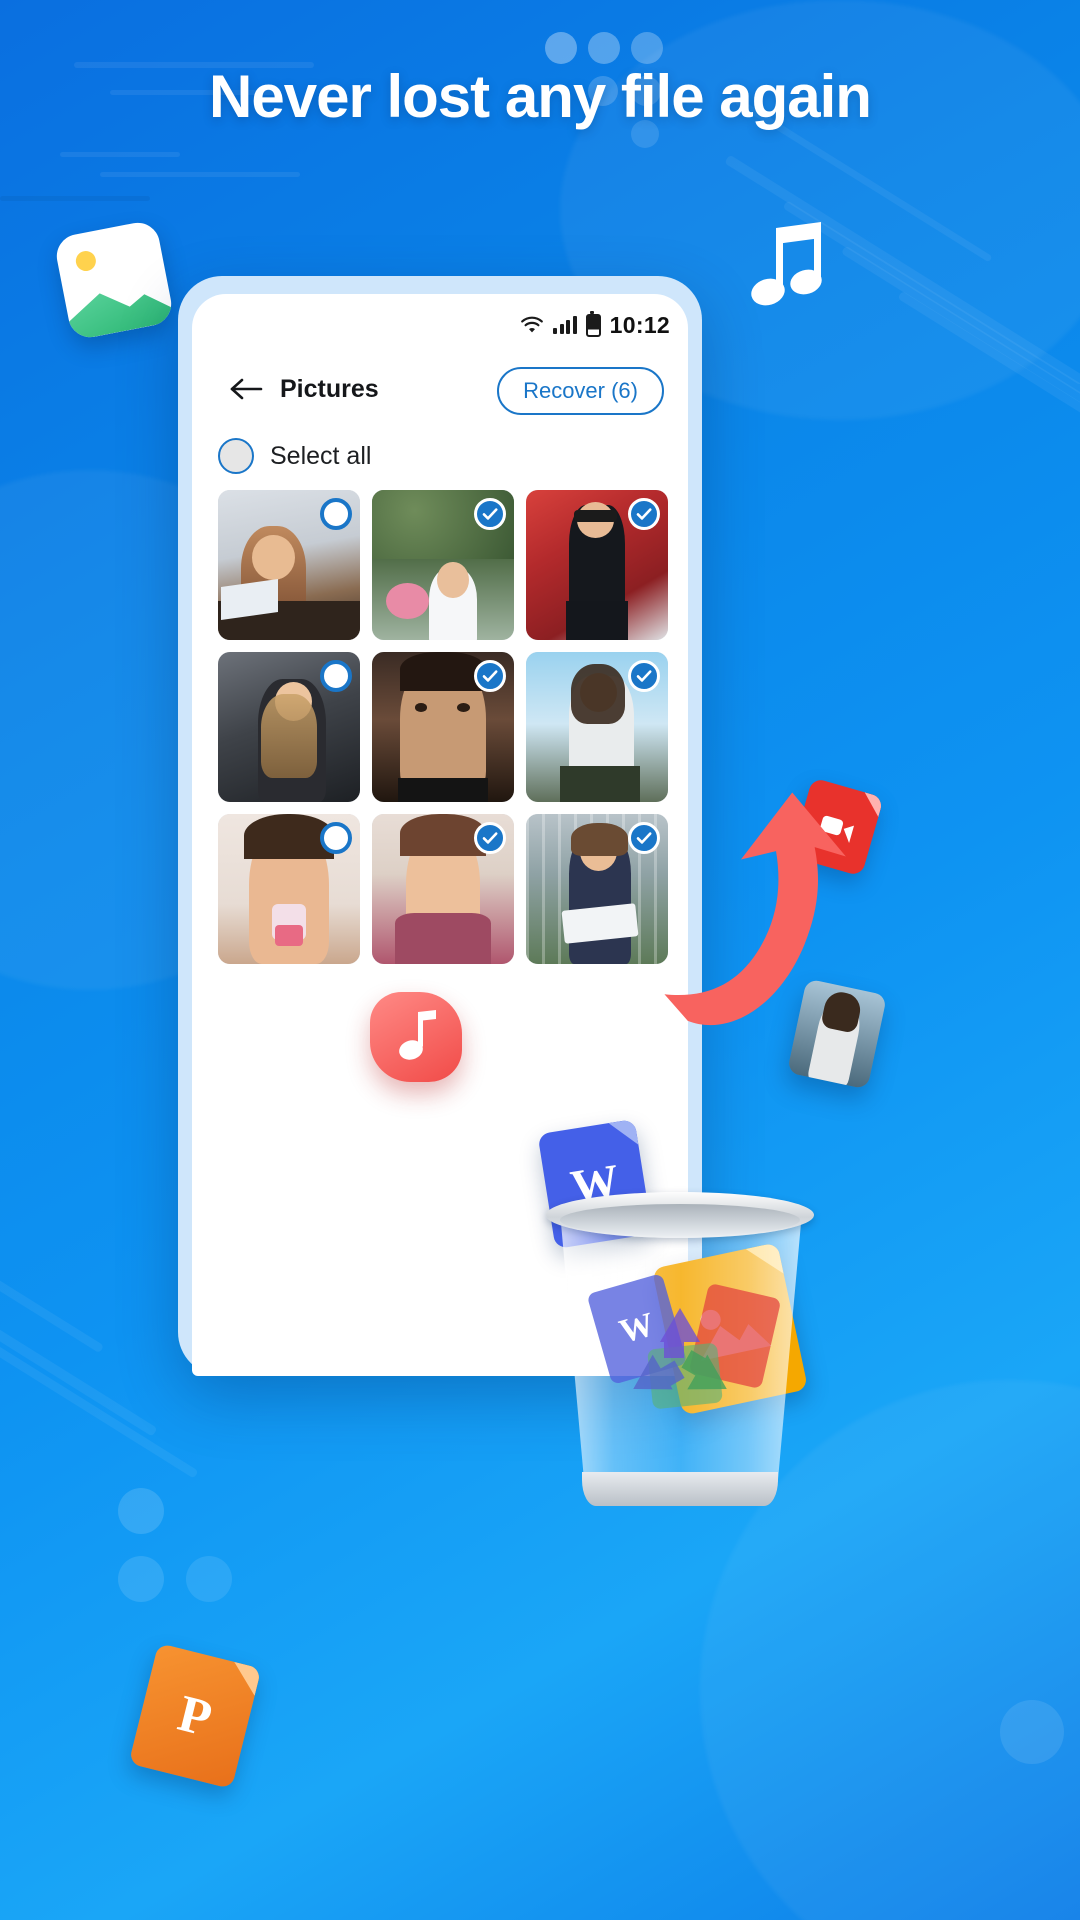 The image size is (1080, 1920). Describe the element at coordinates (730, 915) in the screenshot. I see `curved-up-arrow` at that location.